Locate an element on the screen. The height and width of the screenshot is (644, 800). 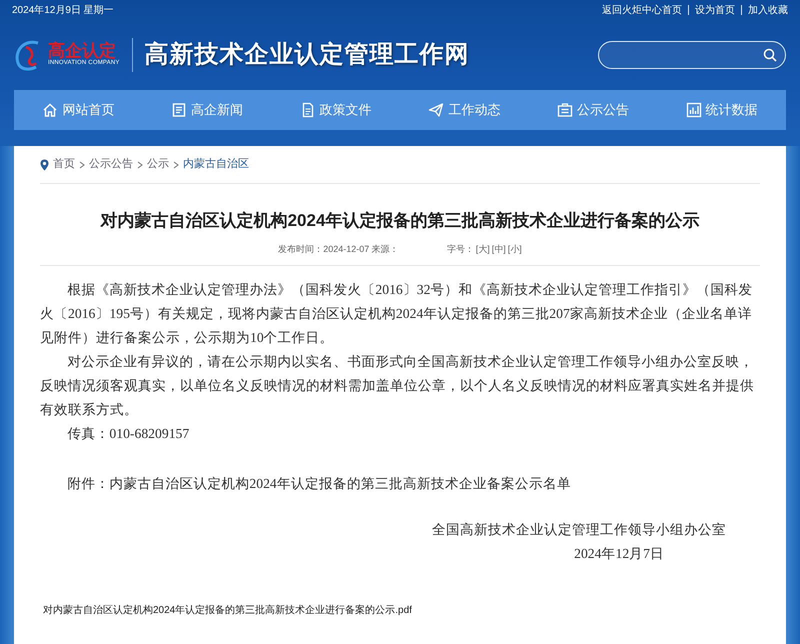
attachment-text: 附件：内蒙古自治区认定机构2024年认定报备的第三批高新技术企业备案公示名单 is located at coordinates (319, 484).